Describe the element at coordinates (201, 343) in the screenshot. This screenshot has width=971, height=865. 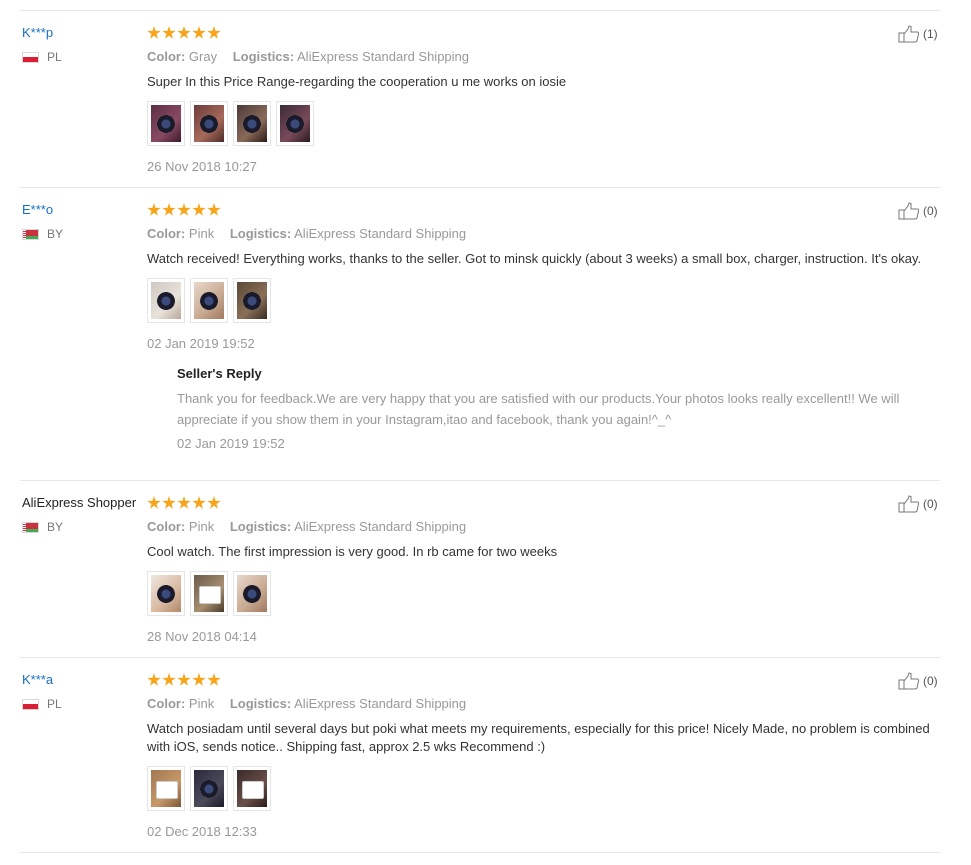
I see `review-date: 02 Jan 2019 19:52` at that location.